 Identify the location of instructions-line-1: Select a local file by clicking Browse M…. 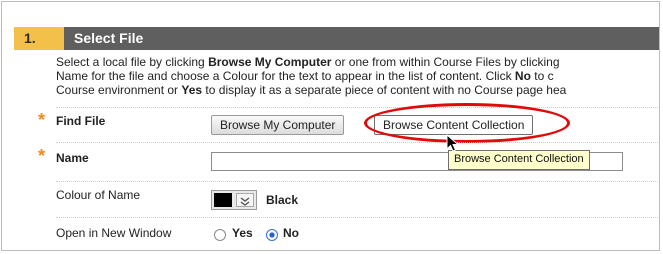
(308, 62).